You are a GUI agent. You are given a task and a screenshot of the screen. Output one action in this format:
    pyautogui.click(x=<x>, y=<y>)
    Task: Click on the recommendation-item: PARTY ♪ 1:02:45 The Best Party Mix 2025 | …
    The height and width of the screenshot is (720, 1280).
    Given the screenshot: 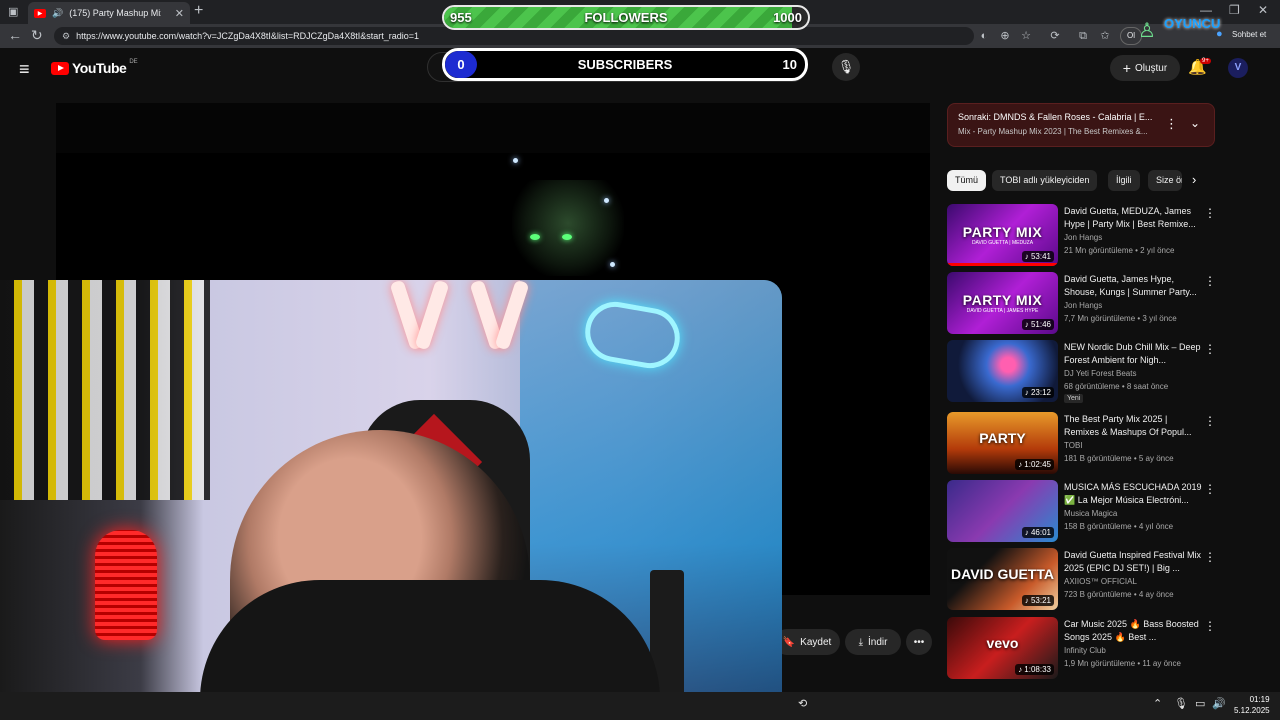 What is the action you would take?
    pyautogui.click(x=1084, y=444)
    